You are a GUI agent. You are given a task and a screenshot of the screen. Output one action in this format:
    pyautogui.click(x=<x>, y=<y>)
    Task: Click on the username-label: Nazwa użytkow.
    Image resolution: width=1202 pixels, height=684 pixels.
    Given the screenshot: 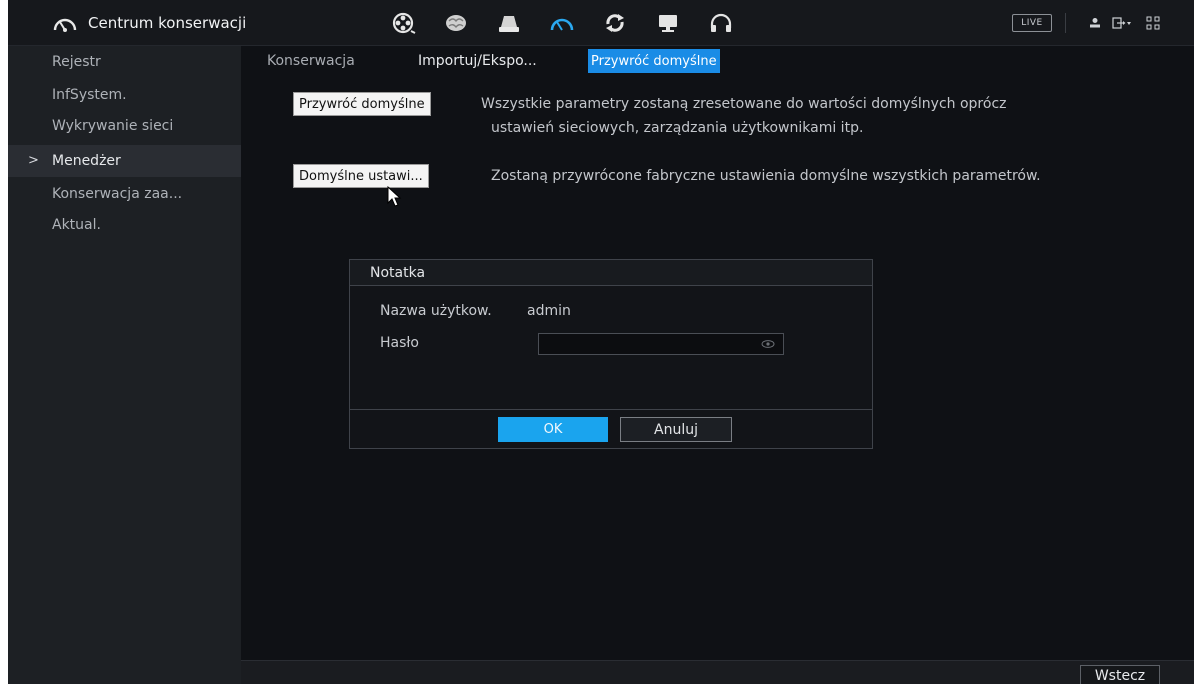 What is the action you would take?
    pyautogui.click(x=436, y=311)
    